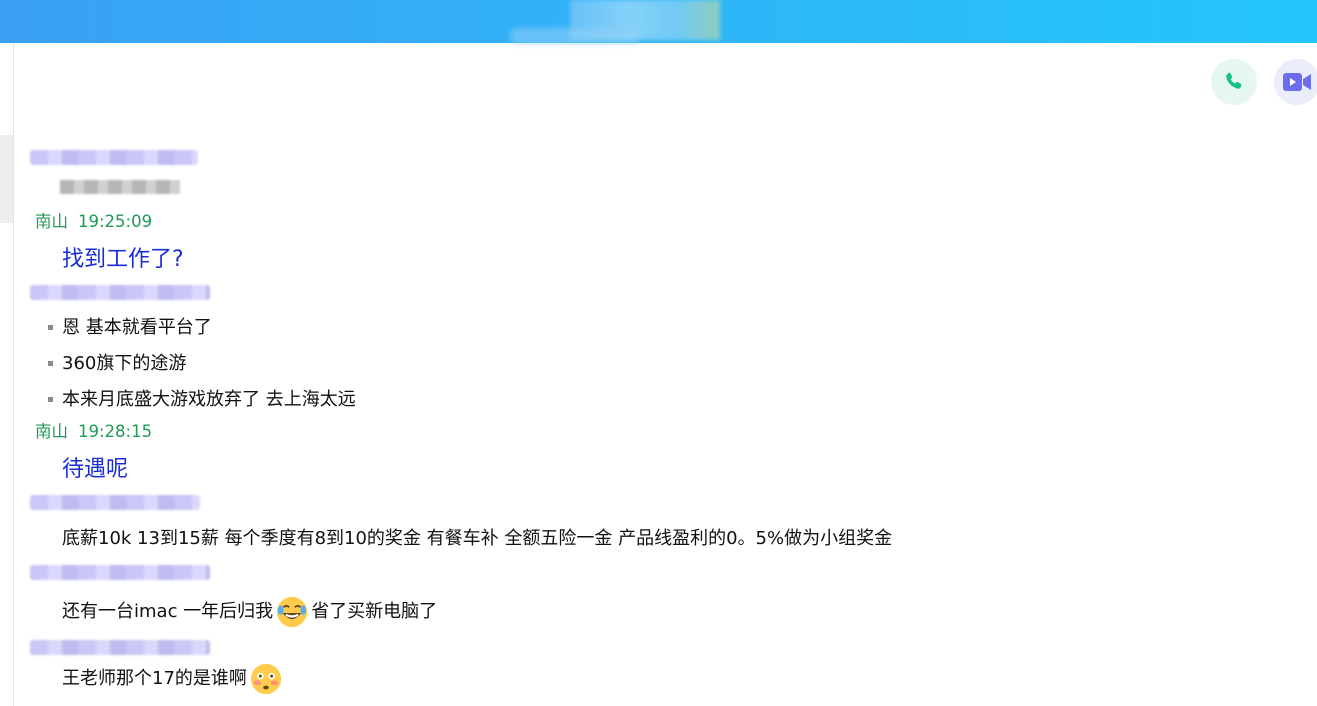 This screenshot has height=706, width=1317. I want to click on message-text-part: 省了买新电脑了, so click(374, 611).